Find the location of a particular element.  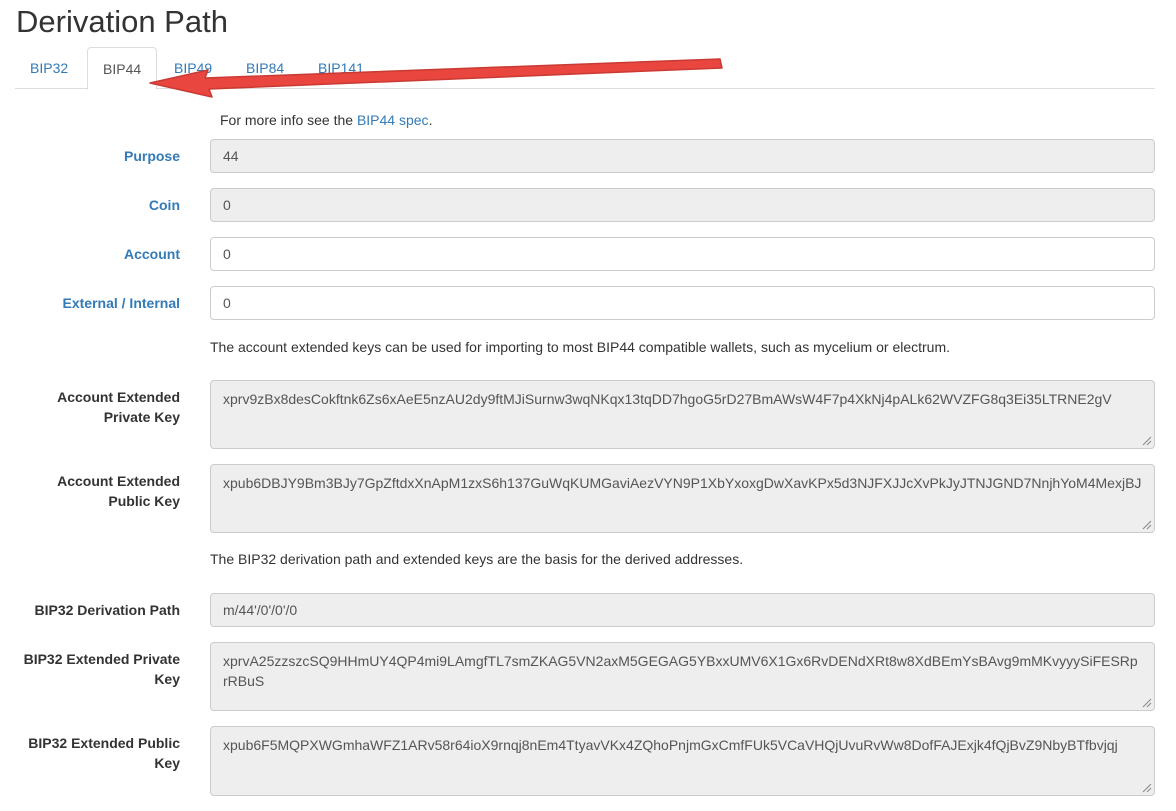

tab-bip84: BIP84 is located at coordinates (265, 68).